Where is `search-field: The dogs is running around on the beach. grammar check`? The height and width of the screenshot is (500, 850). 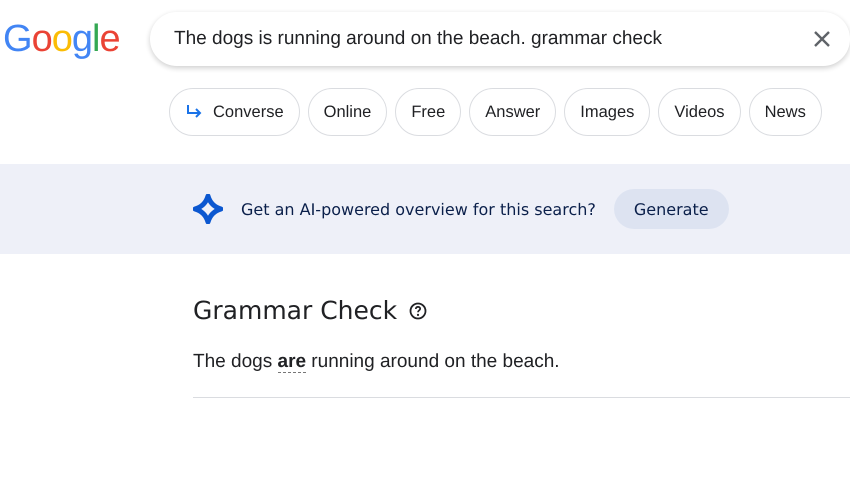 search-field: The dogs is running around on the beach. grammar check is located at coordinates (493, 39).